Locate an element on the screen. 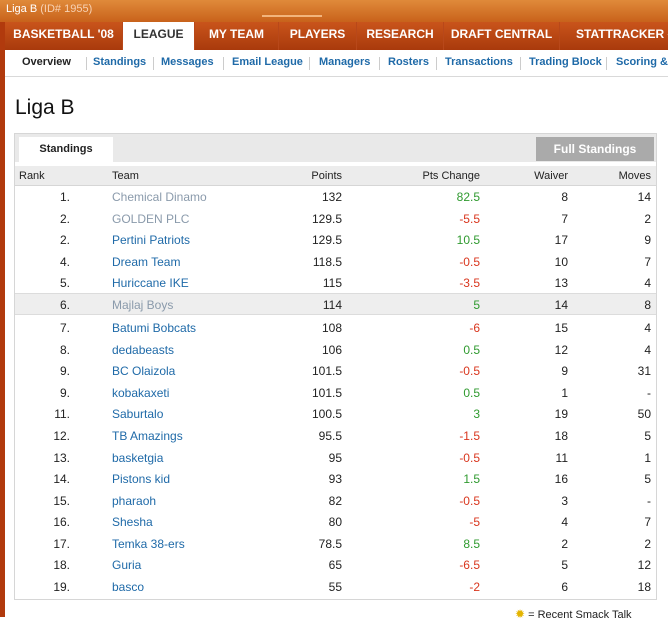 This screenshot has height=621, width=668. nav-league: LEAGUE is located at coordinates (159, 37).